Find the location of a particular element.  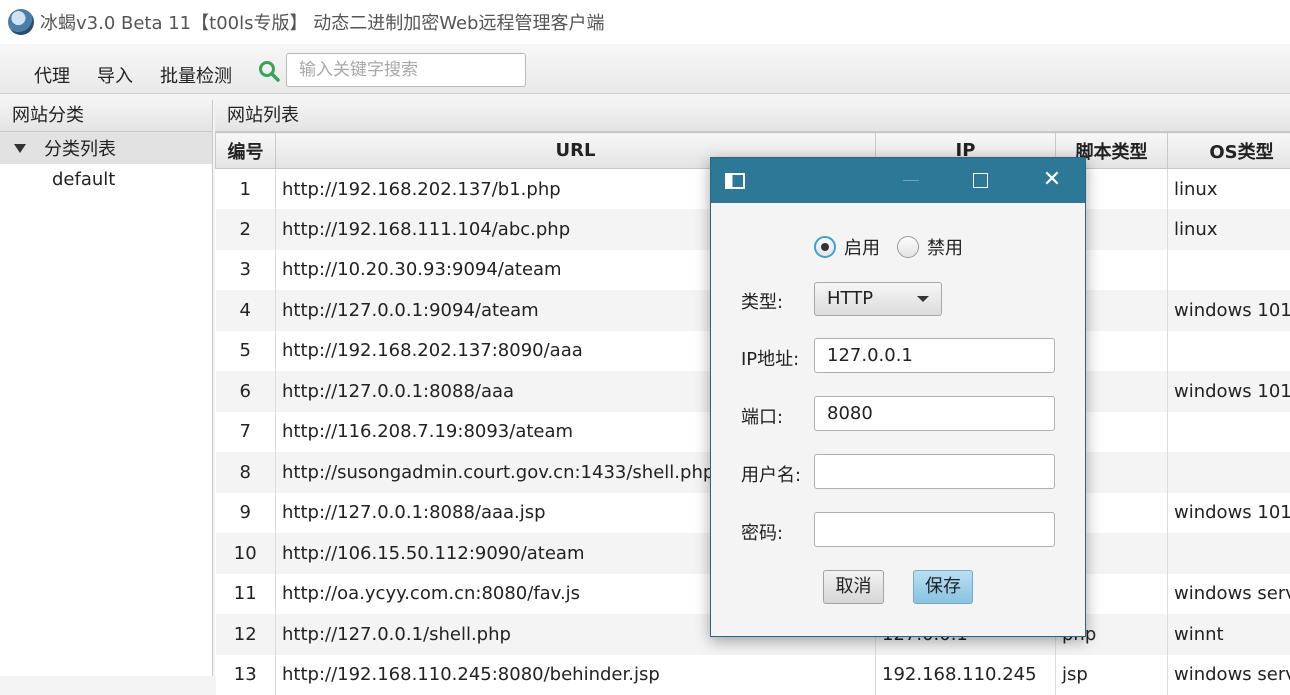

category-tree-root: 分类列表 is located at coordinates (106, 148).